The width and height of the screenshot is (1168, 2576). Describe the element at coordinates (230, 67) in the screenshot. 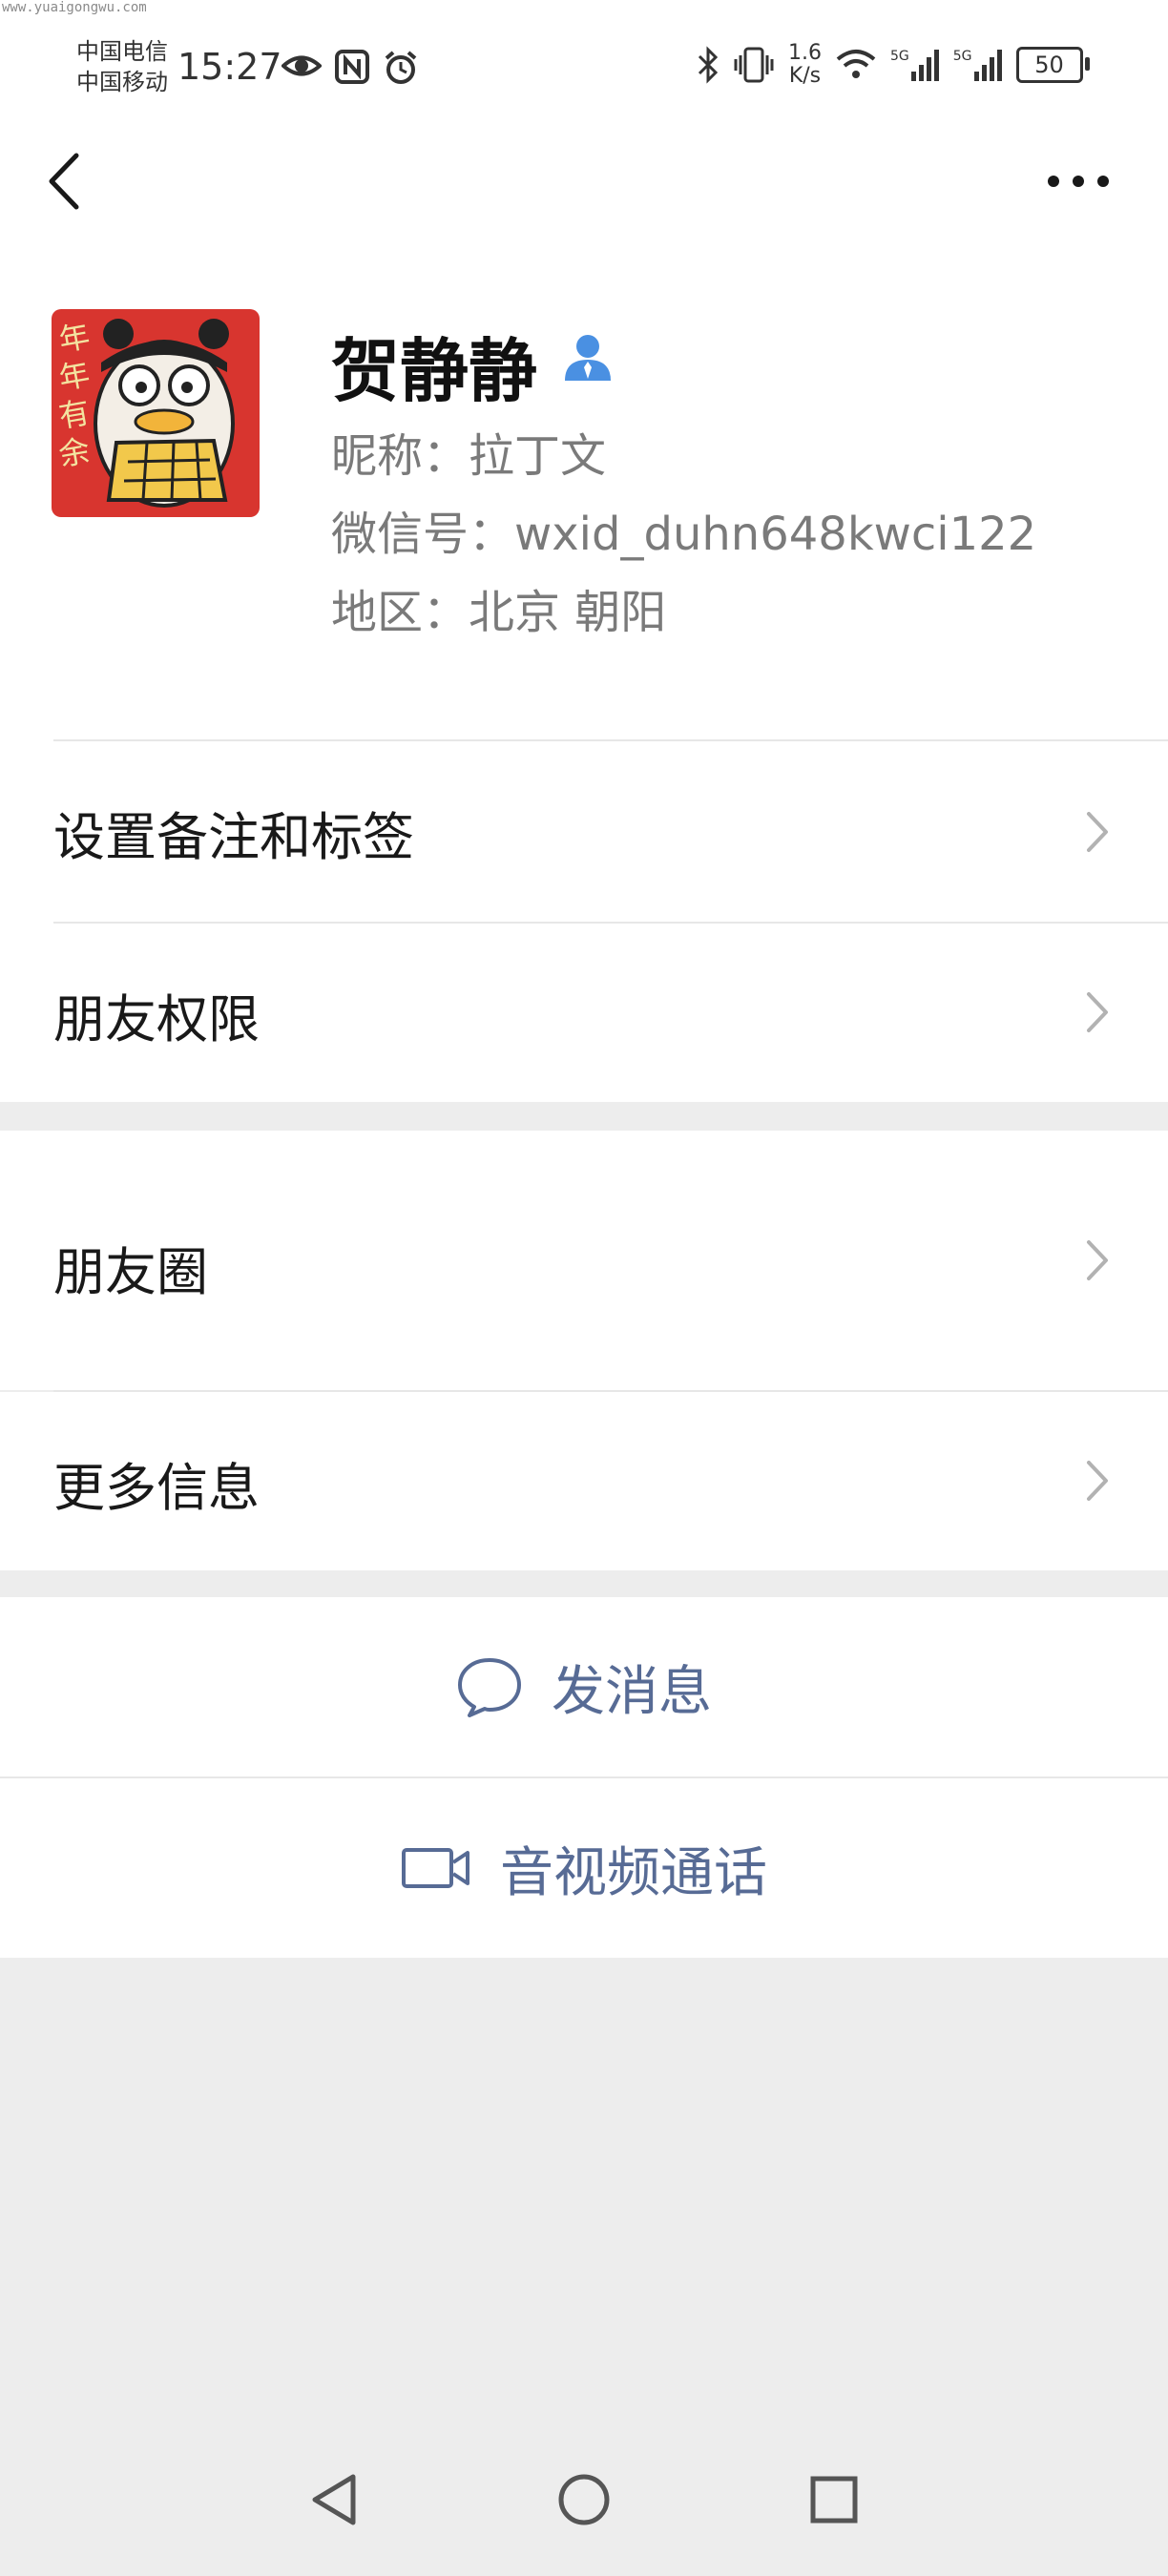

I see `clock: 15:27` at that location.